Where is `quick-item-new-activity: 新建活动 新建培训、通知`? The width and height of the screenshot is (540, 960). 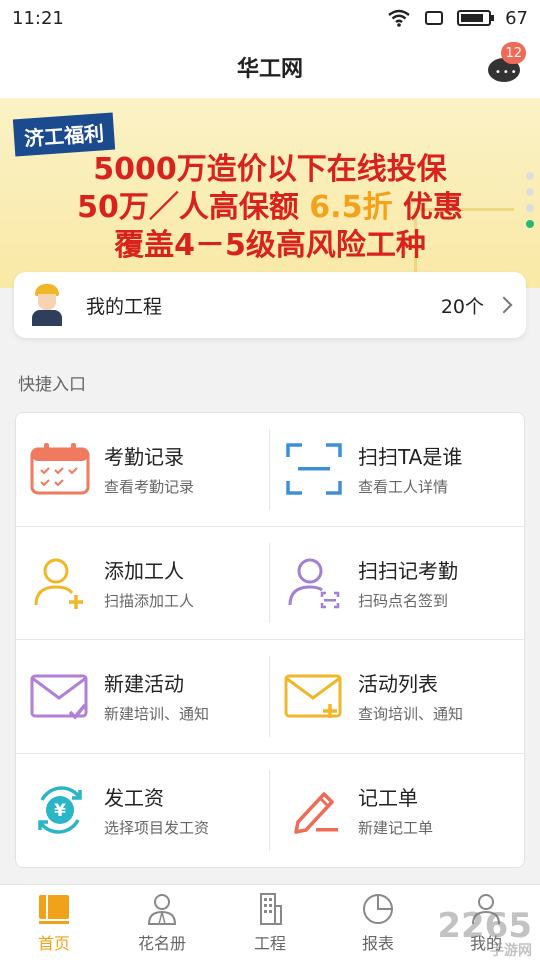
quick-item-new-activity: 新建活动 新建培训、通知 is located at coordinates (143, 697).